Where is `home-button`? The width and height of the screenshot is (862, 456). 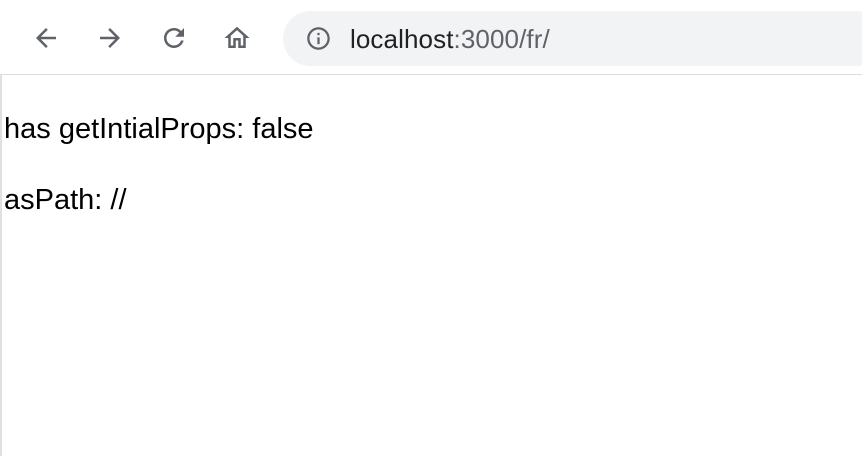
home-button is located at coordinates (237, 38).